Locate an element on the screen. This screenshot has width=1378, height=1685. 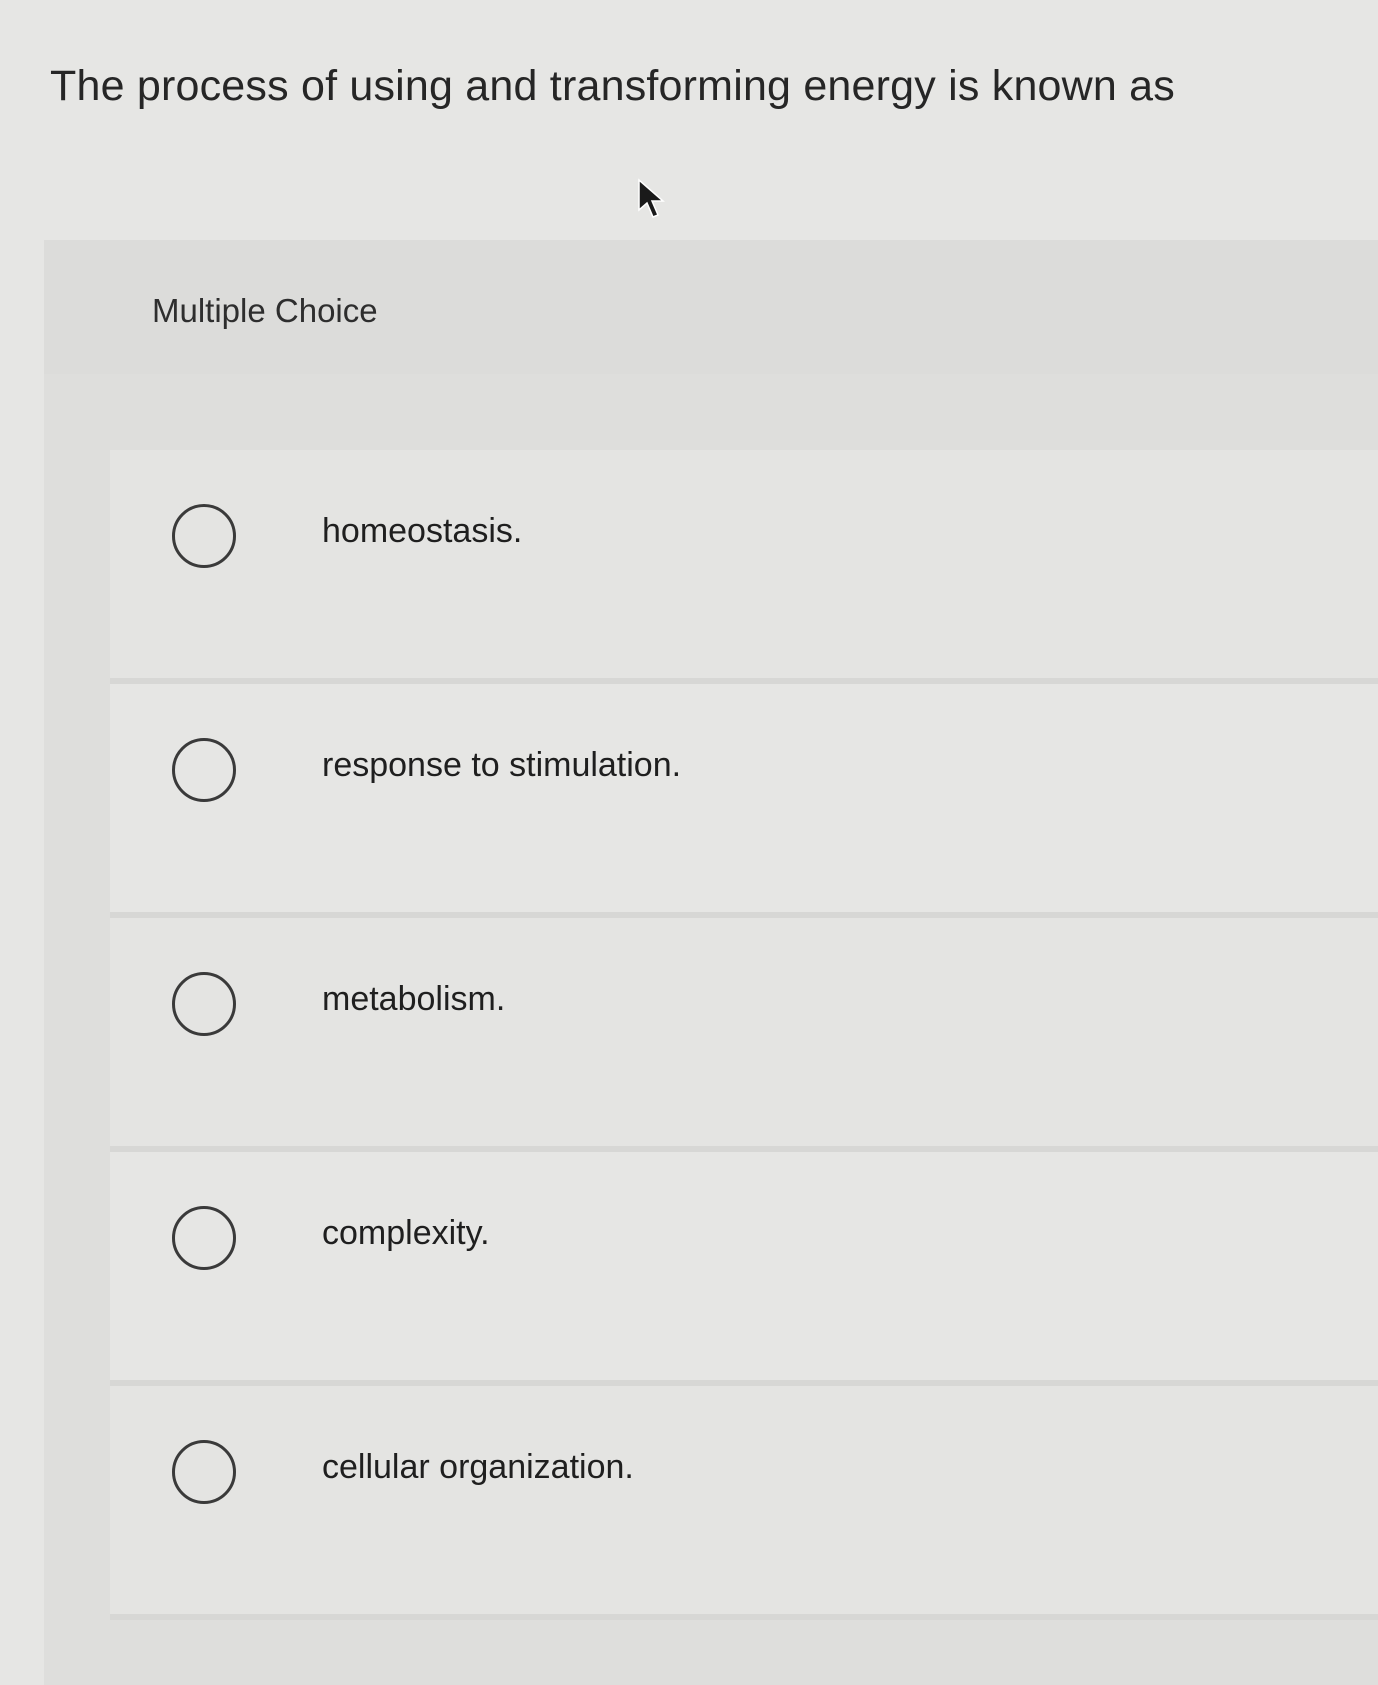
answer-option-4: complexity. is located at coordinates (744, 1269).